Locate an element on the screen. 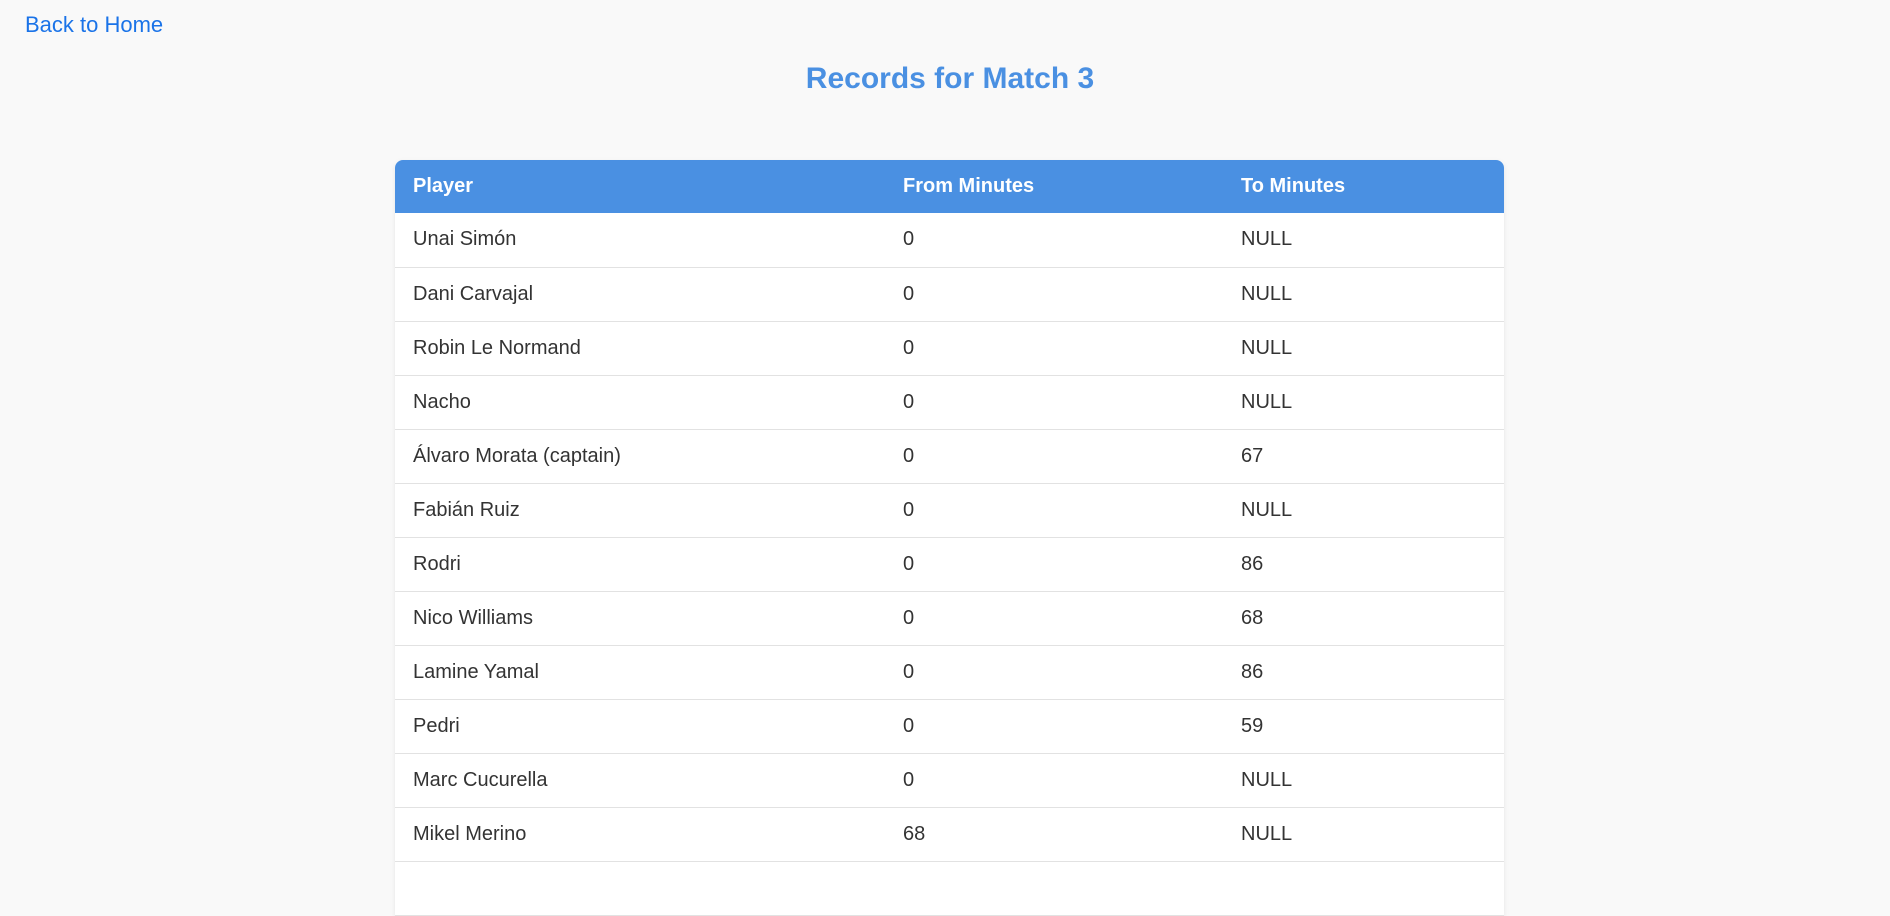 Image resolution: width=1890 pixels, height=916 pixels. from-minutes-cell: 68 is located at coordinates (914, 833).